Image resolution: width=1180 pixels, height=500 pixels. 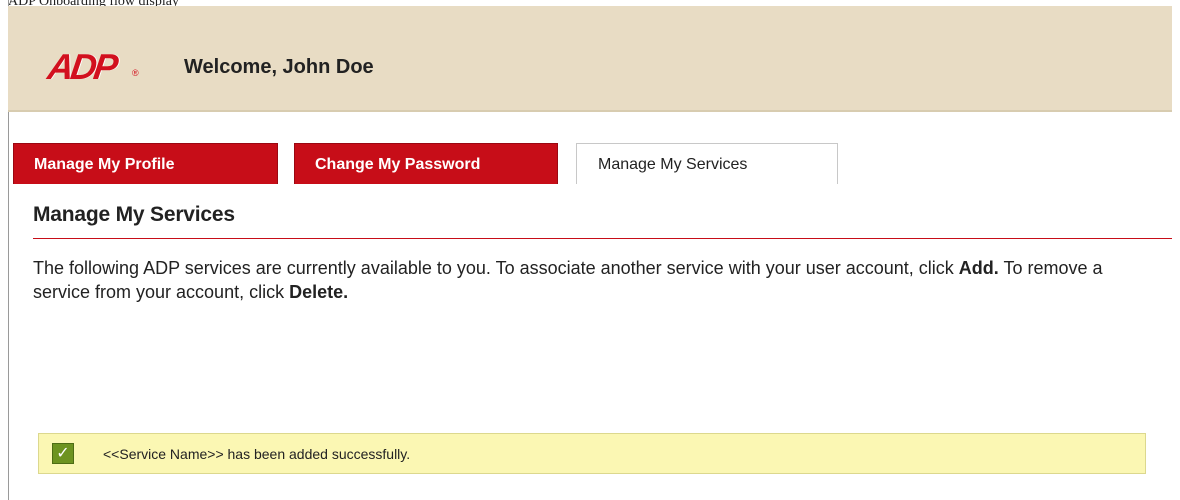 What do you see at coordinates (426, 163) in the screenshot?
I see `tab-change-my-password: Change My Password` at bounding box center [426, 163].